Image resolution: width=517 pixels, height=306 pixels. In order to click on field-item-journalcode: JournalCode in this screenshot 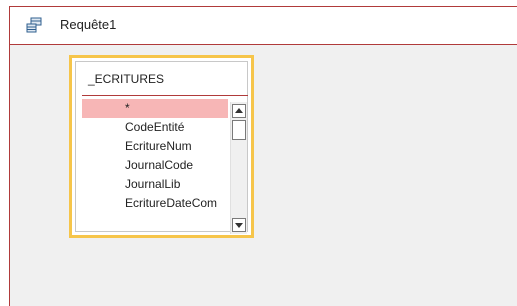, I will do `click(155, 165)`.